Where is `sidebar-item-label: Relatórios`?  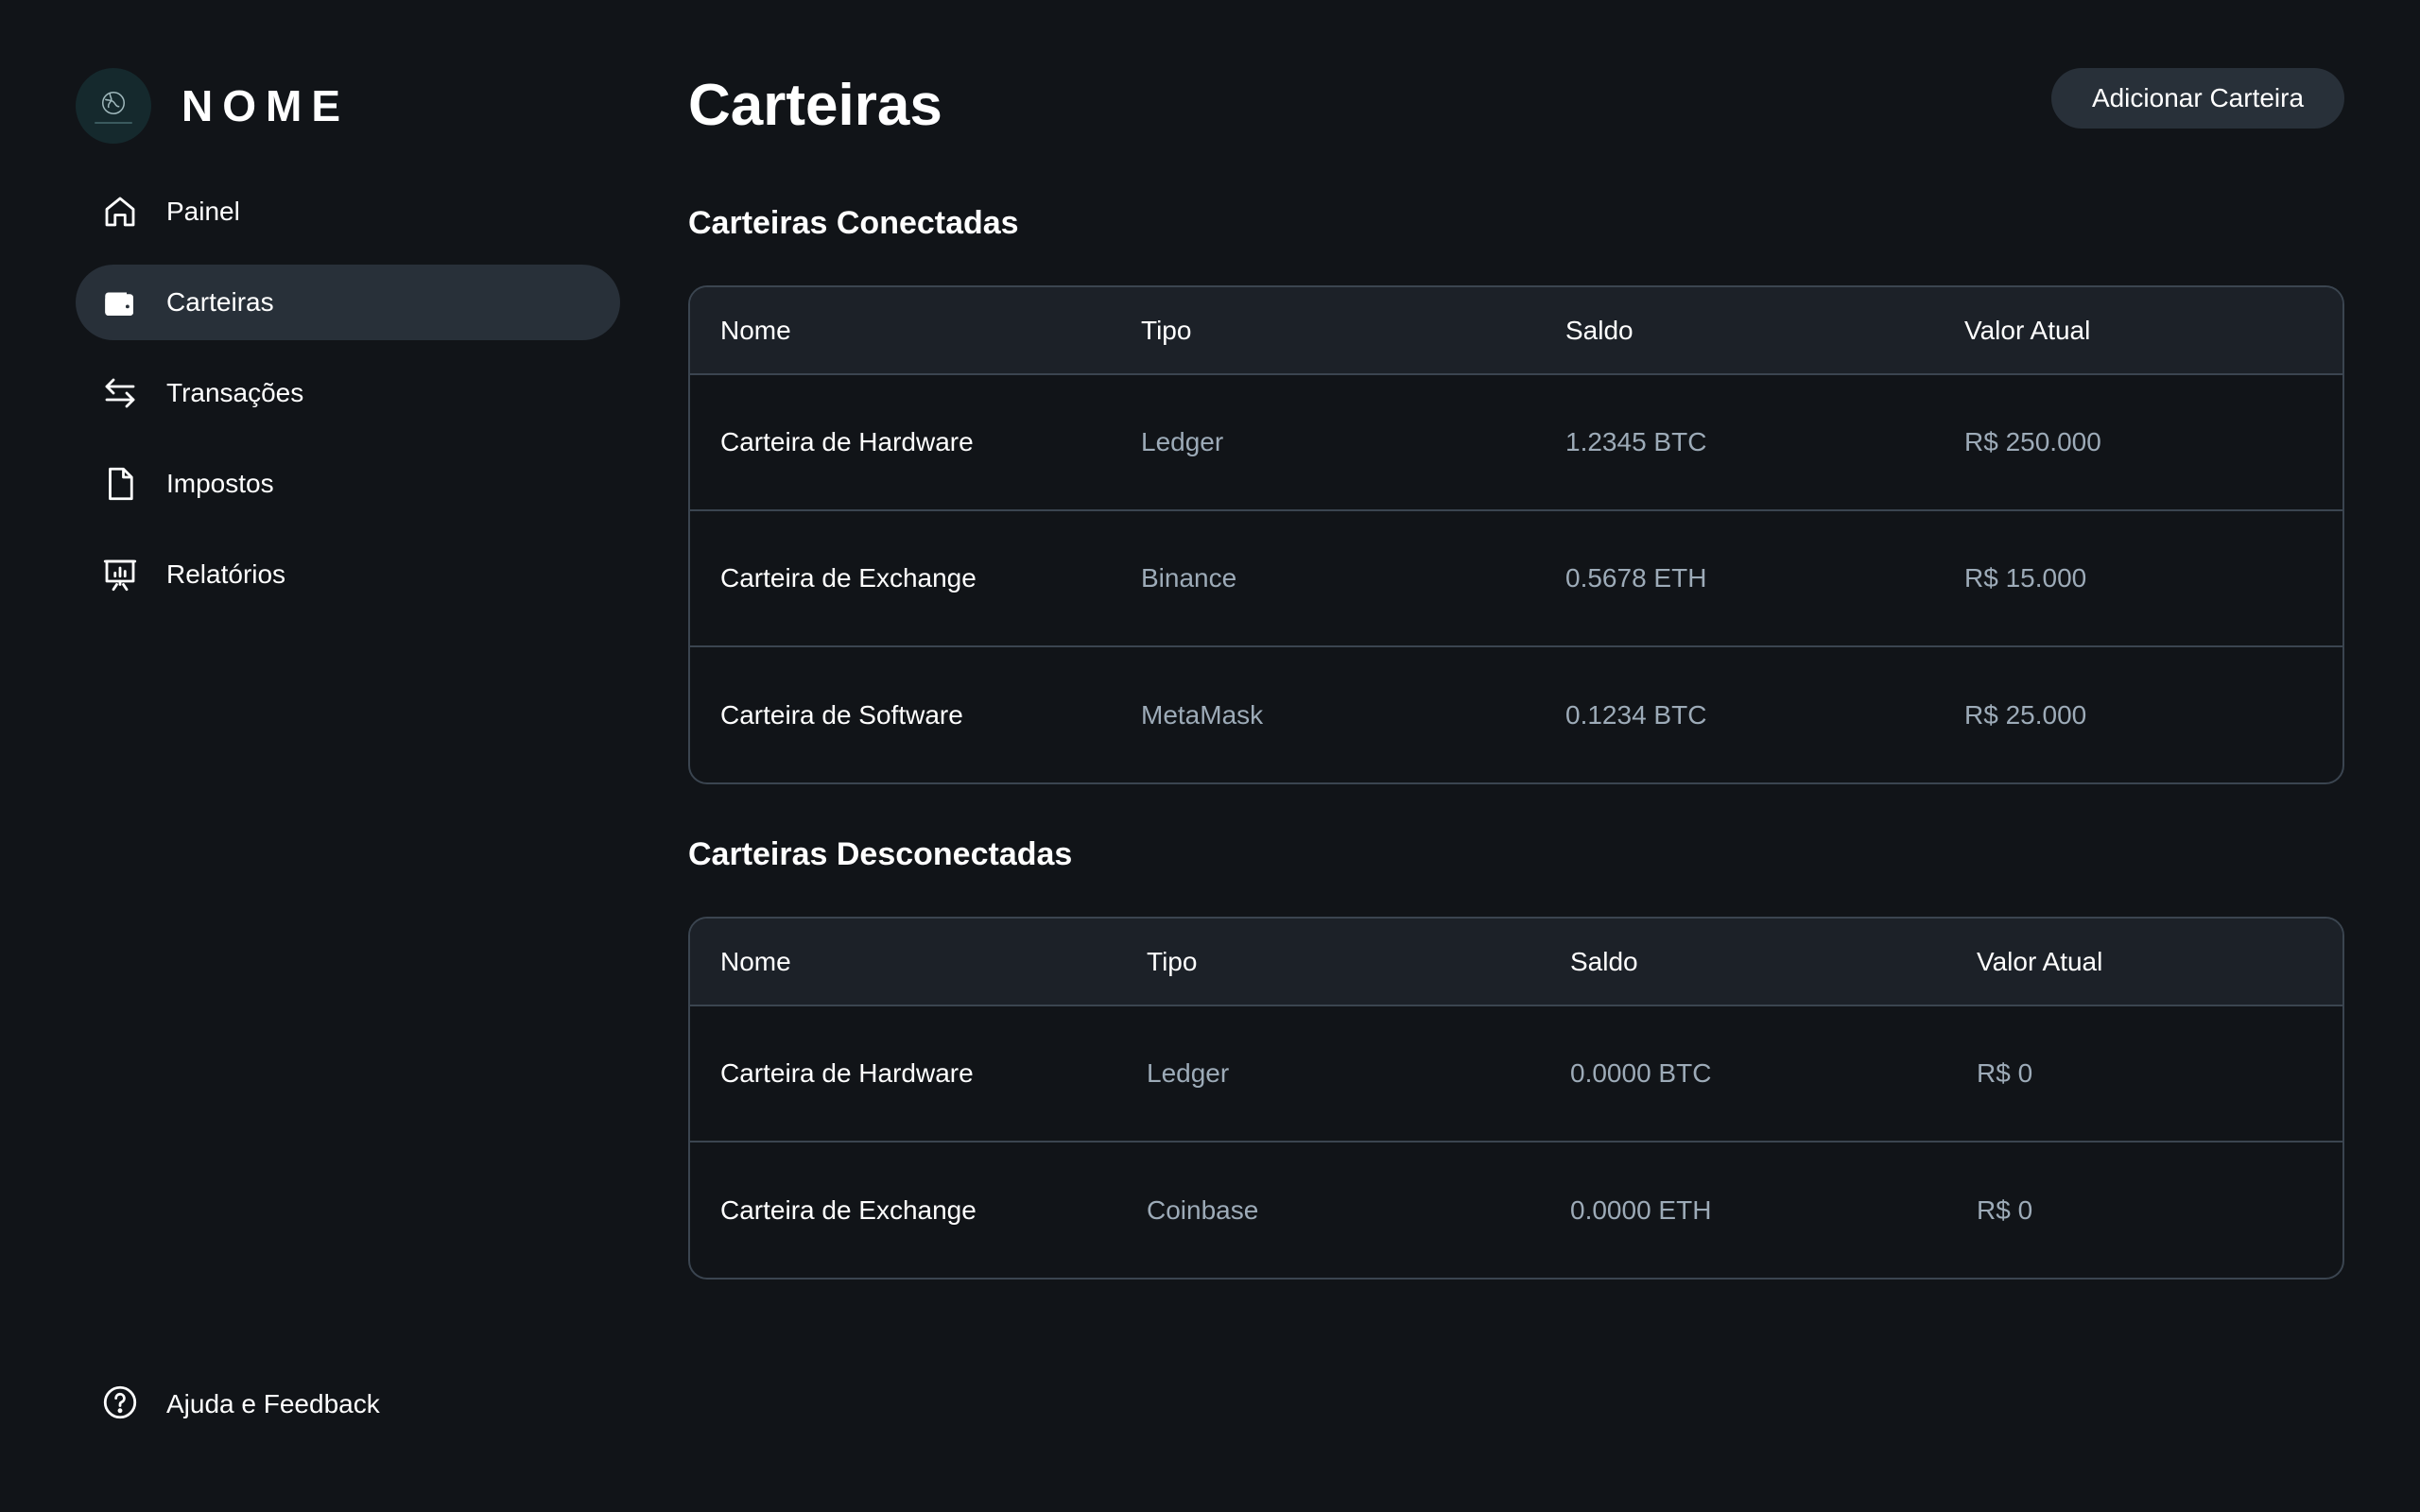 sidebar-item-label: Relatórios is located at coordinates (226, 574).